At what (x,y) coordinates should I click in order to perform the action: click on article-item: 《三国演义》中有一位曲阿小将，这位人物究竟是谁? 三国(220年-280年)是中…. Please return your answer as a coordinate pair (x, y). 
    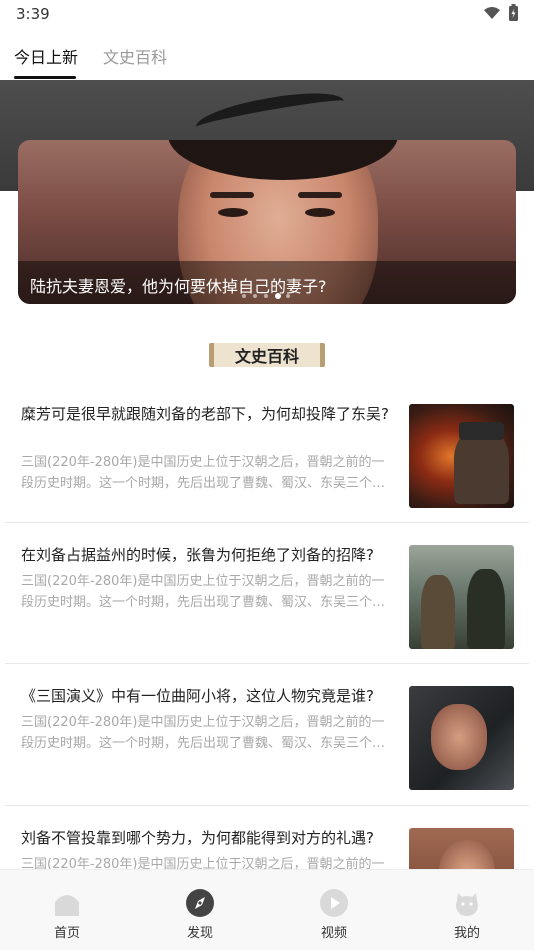
    Looking at the image, I should click on (267, 754).